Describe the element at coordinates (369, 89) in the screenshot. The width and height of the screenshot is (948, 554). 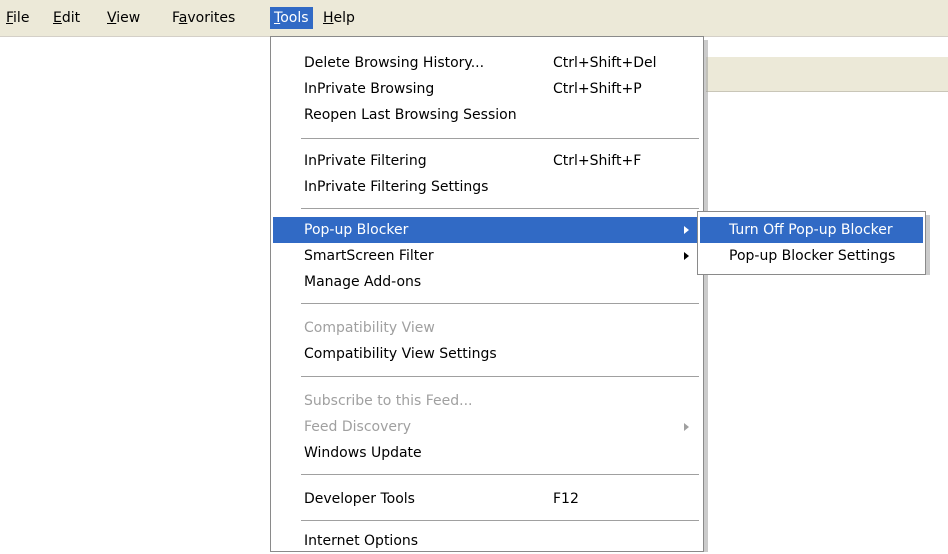
I see `menu-item-label: InPrivate Browsing` at that location.